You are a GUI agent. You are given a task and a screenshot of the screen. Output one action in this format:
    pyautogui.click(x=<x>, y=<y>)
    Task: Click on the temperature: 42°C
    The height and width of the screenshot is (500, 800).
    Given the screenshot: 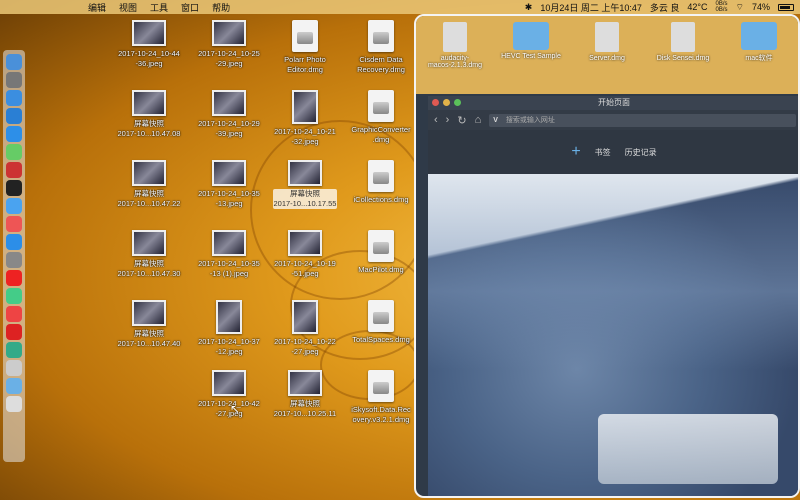 What is the action you would take?
    pyautogui.click(x=697, y=7)
    